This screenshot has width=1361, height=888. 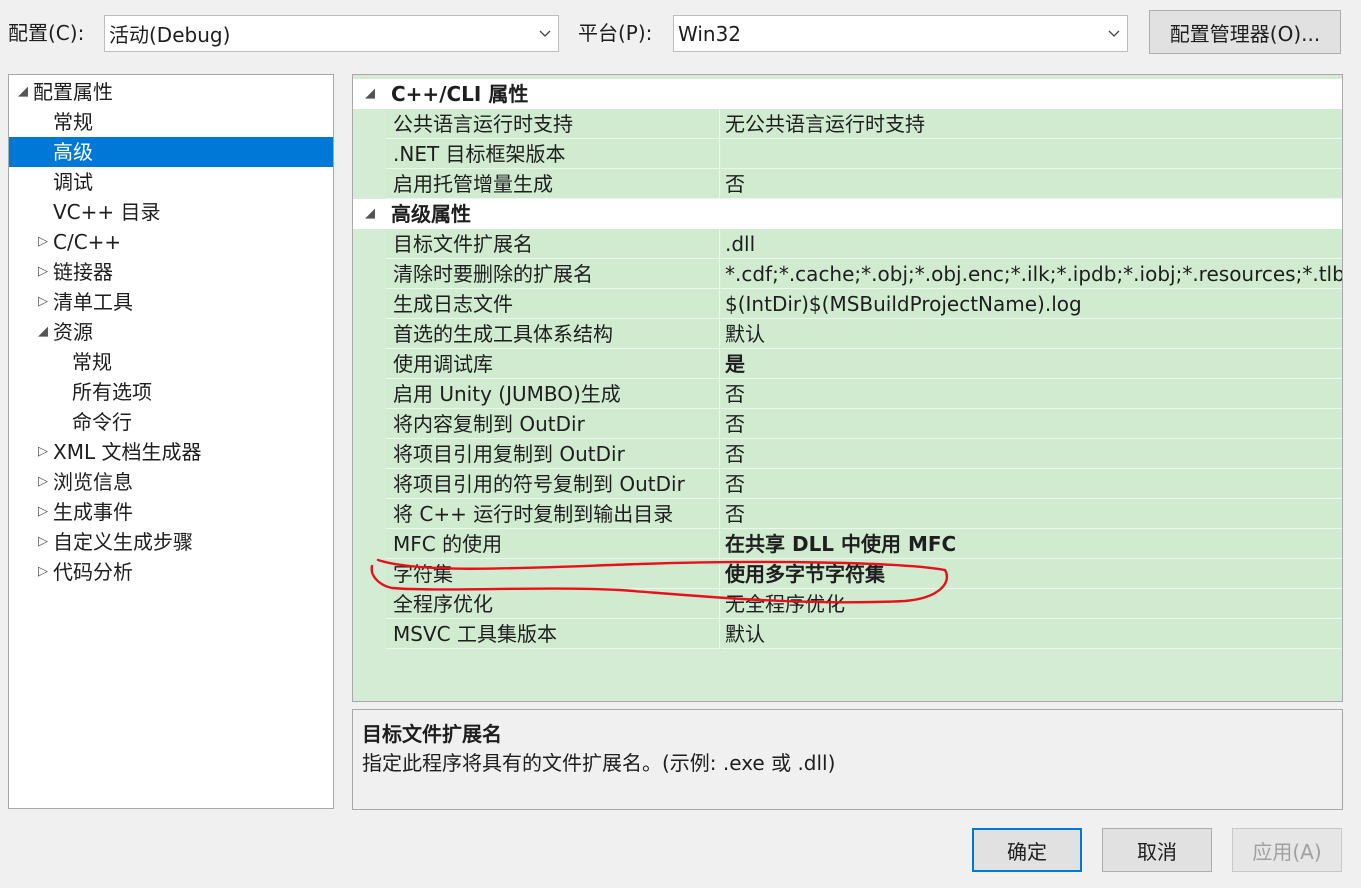 I want to click on property-name: 全程序优化, so click(x=553, y=604).